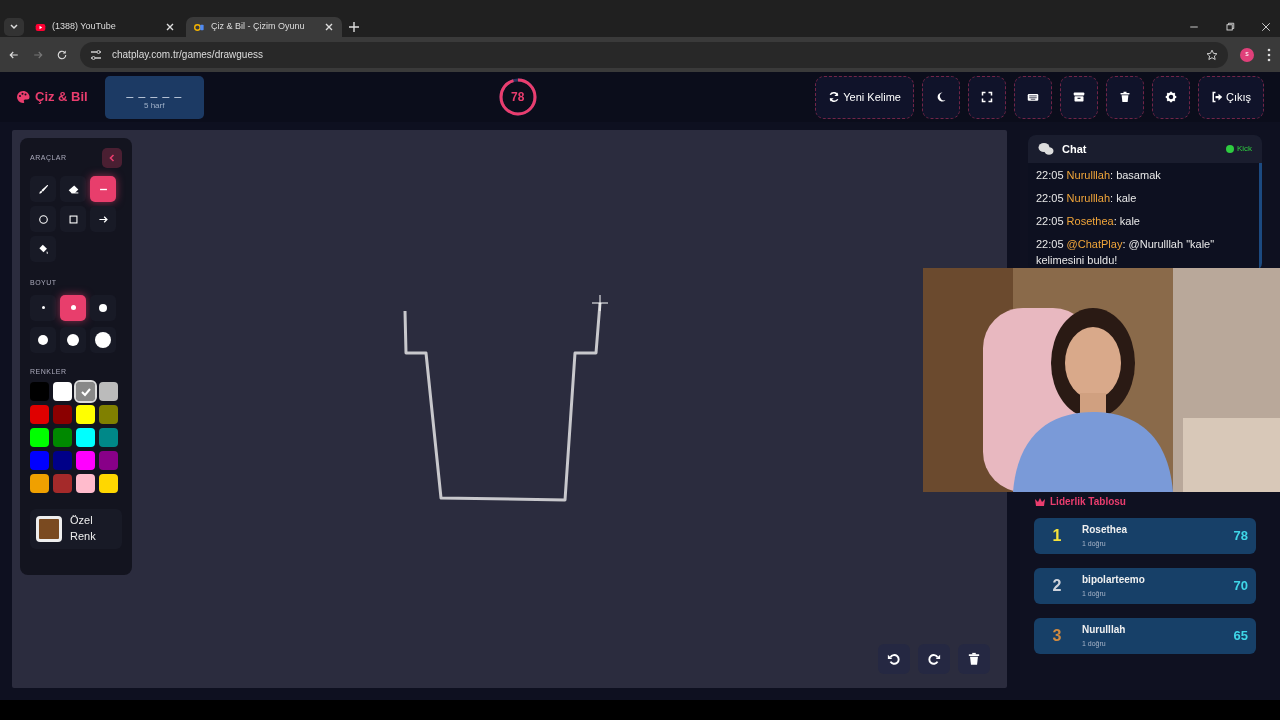 Image resolution: width=1280 pixels, height=720 pixels. I want to click on paint-bucket-icon, so click(43, 249).